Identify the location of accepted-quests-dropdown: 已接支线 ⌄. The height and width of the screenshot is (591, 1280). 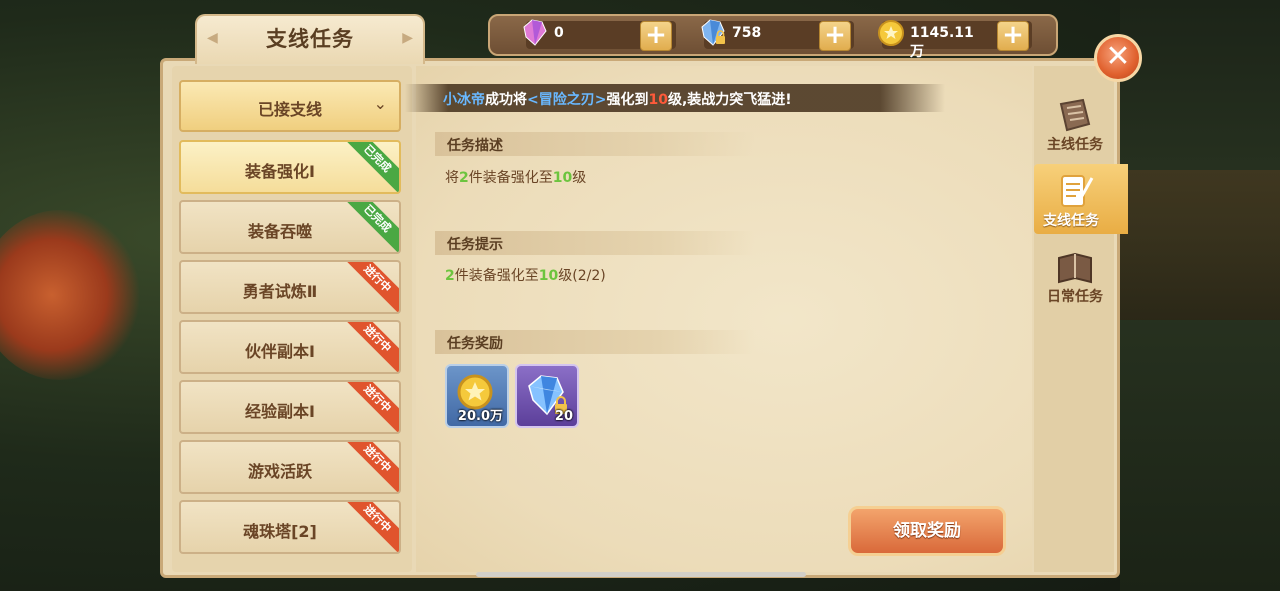
(290, 106).